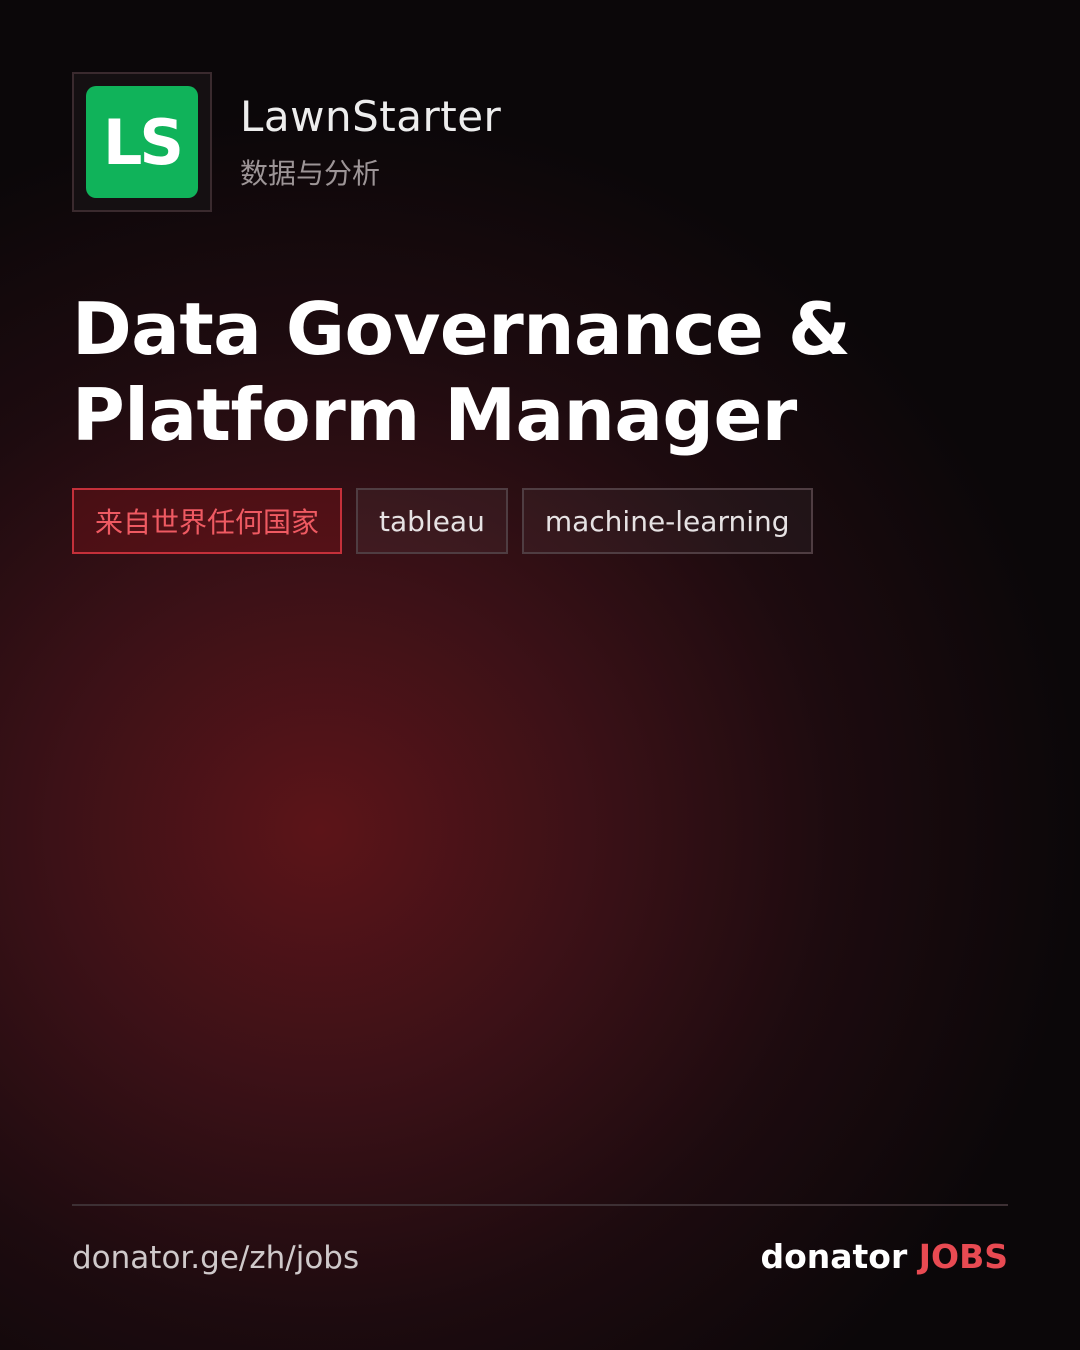 The width and height of the screenshot is (1080, 1350). Describe the element at coordinates (963, 1256) in the screenshot. I see `brand-jobs: JOBS` at that location.